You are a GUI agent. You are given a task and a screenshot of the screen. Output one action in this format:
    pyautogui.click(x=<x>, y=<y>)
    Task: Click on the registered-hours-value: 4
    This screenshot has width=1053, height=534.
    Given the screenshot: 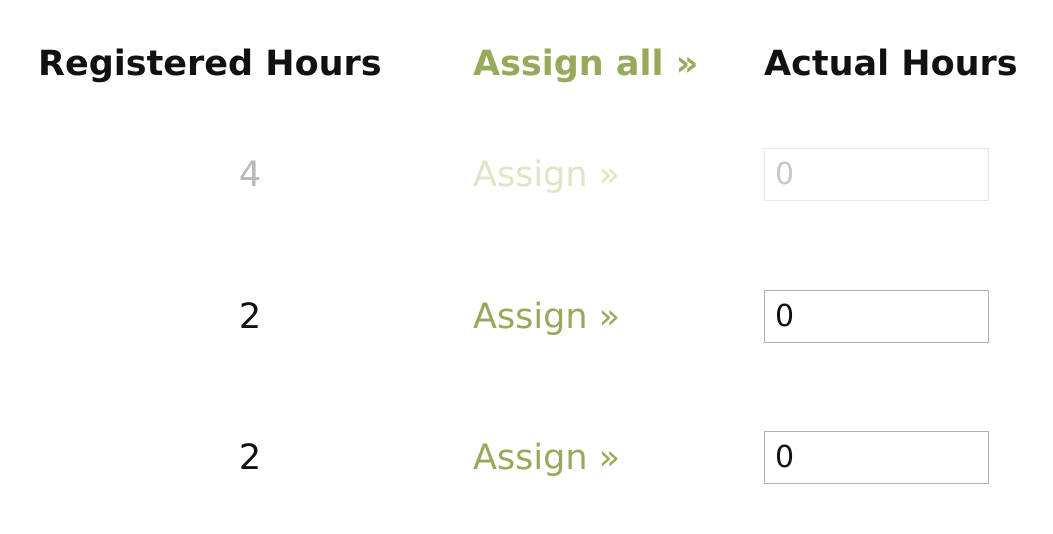 What is the action you would take?
    pyautogui.click(x=250, y=175)
    